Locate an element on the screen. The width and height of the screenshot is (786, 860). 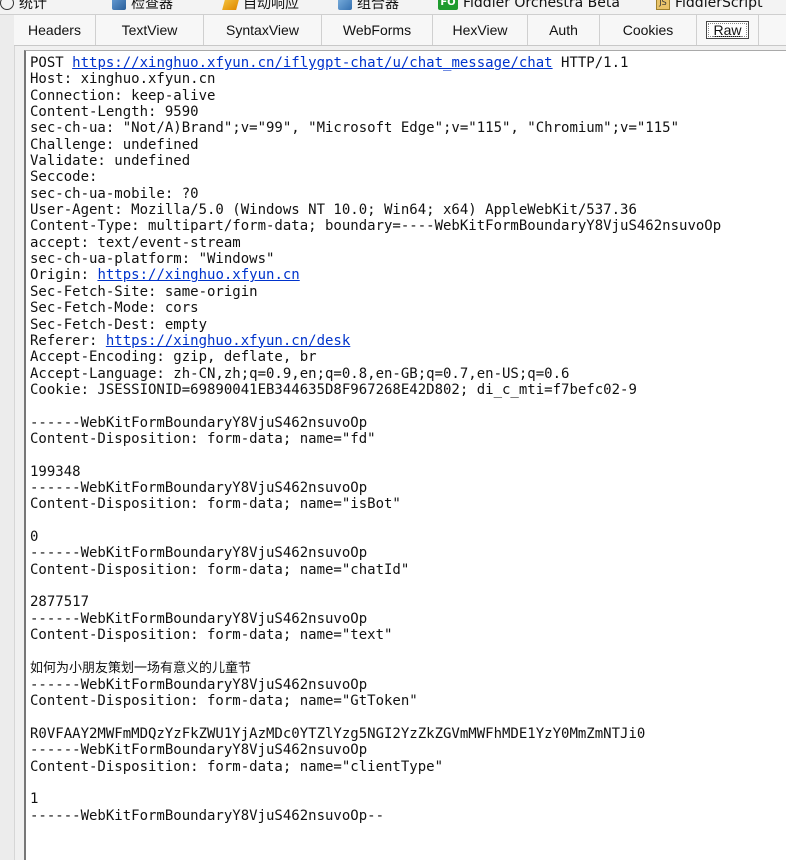
referer-link: https://xinghuo.xfyun.cn/desk is located at coordinates (228, 341).